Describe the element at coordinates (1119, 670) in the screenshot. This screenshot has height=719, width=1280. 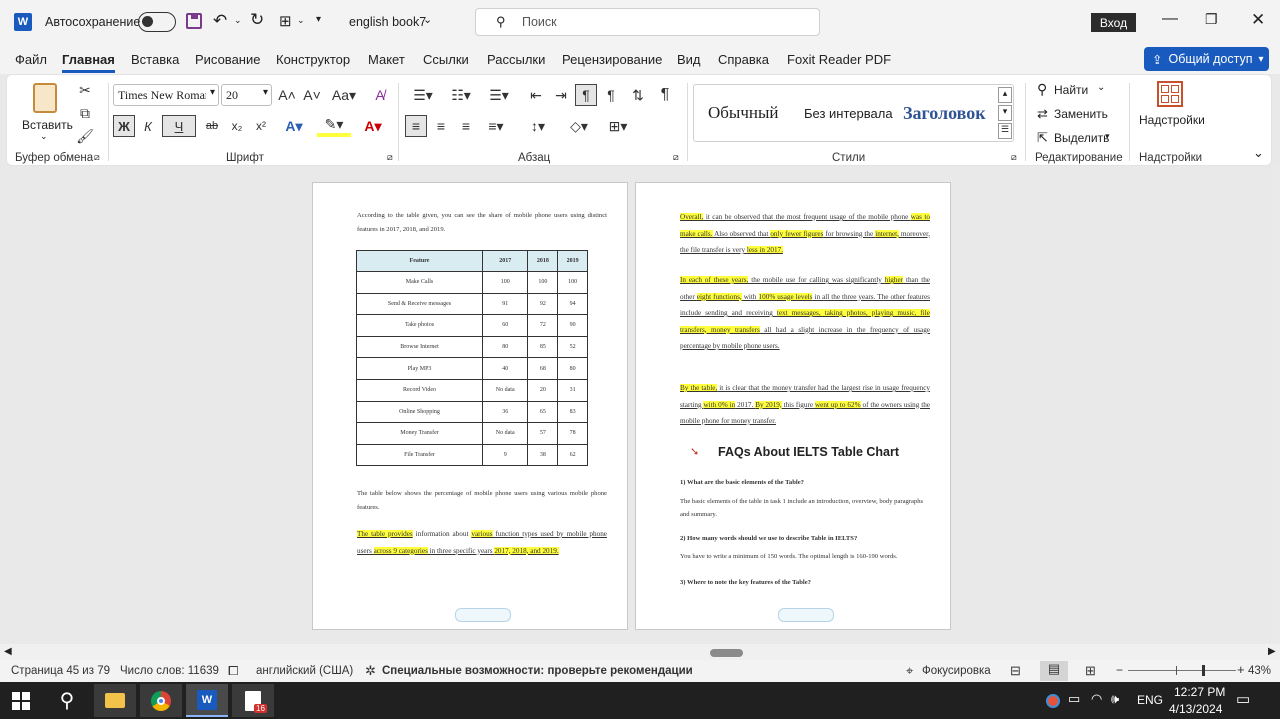
I see `zoom-out-icon: −` at that location.